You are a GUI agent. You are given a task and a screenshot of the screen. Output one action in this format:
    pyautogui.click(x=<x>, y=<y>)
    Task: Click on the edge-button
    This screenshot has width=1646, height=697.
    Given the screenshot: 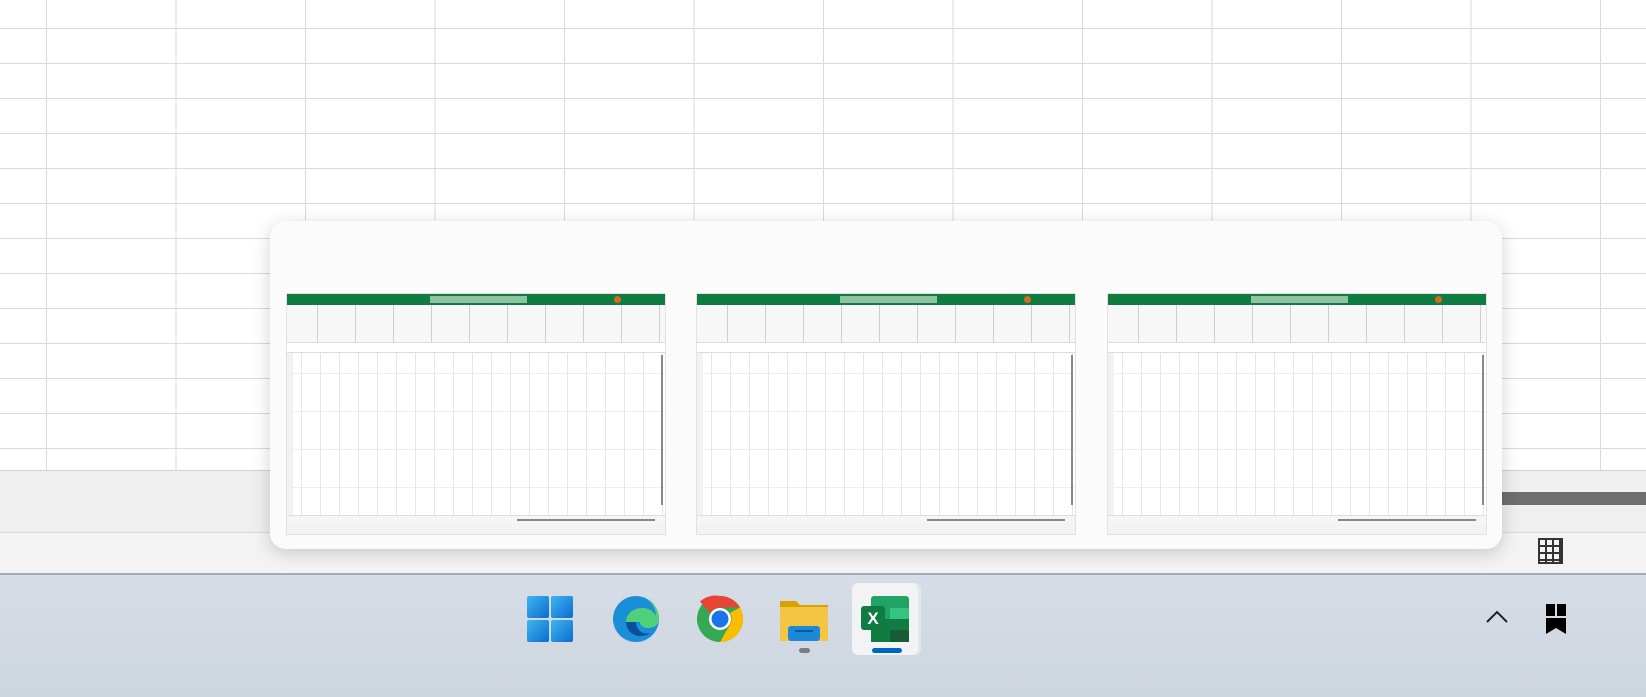 What is the action you would take?
    pyautogui.click(x=636, y=619)
    